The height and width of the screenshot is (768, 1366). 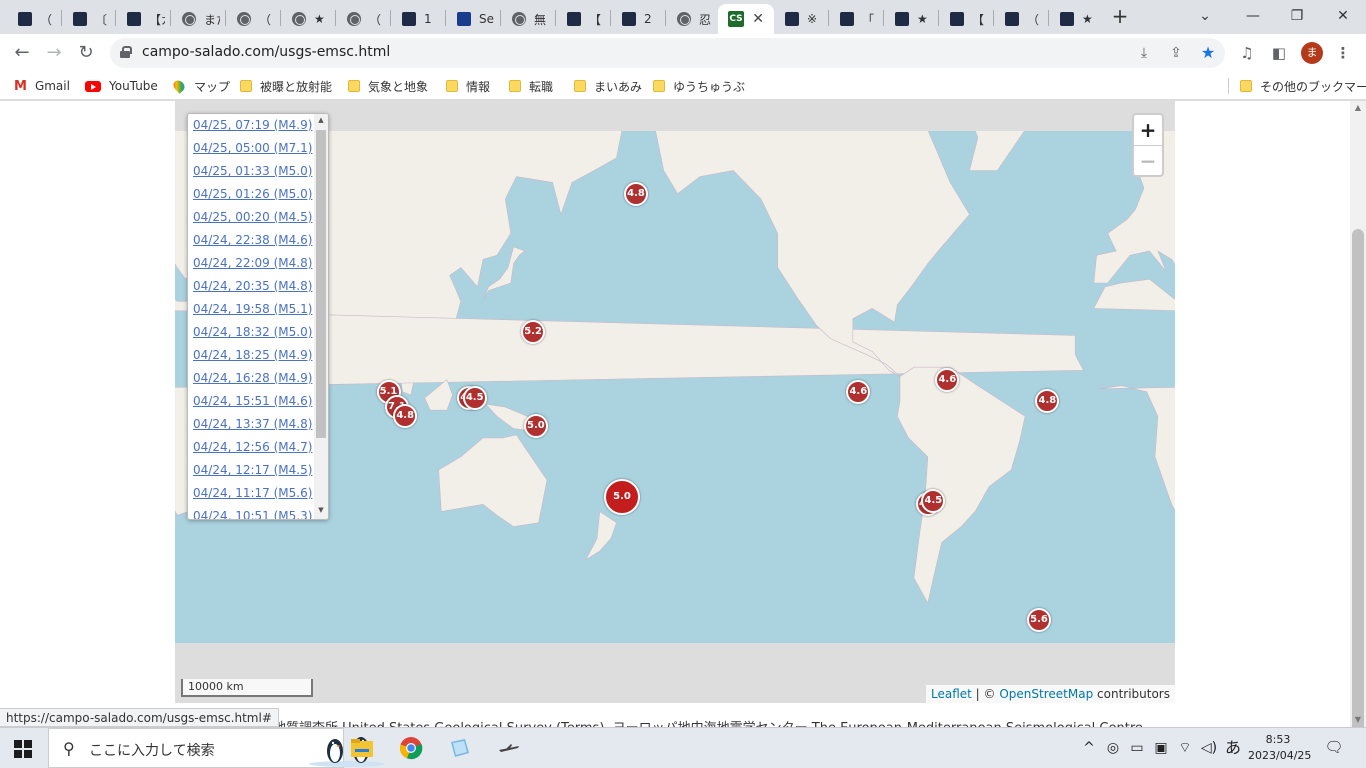 I want to click on list-scrollbar: ▲ ▼, so click(x=321, y=316).